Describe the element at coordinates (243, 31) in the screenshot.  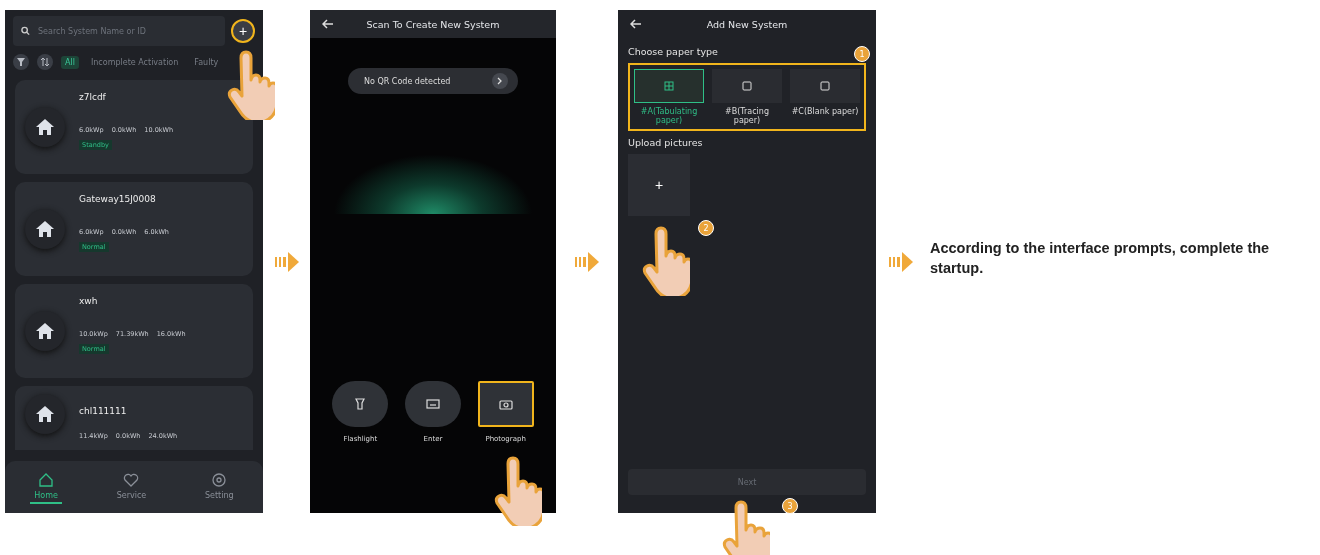
I see `add-system-button: +` at that location.